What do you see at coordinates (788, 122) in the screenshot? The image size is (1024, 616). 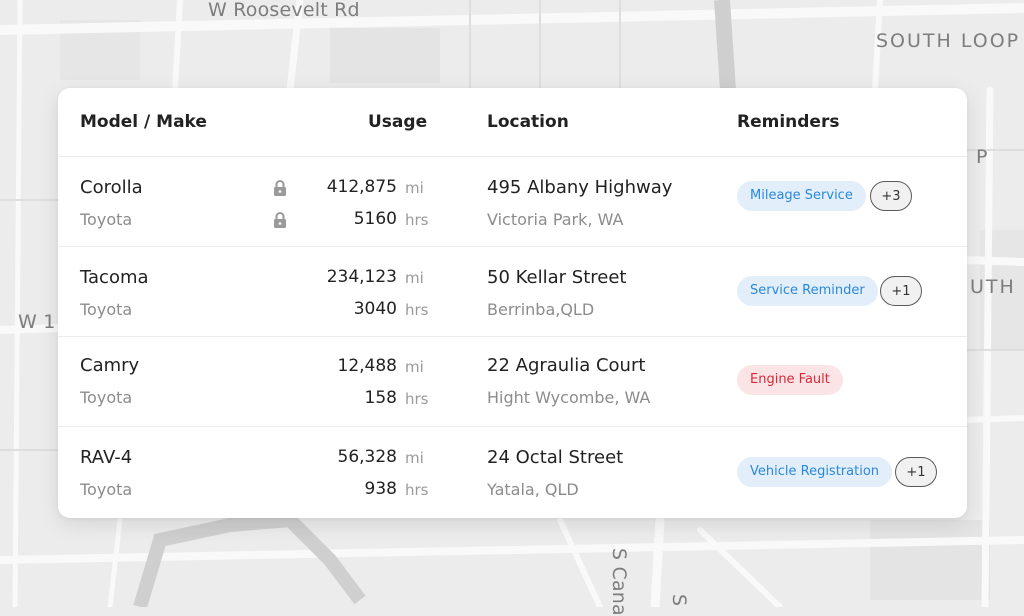 I see `header-reminders: Reminders` at bounding box center [788, 122].